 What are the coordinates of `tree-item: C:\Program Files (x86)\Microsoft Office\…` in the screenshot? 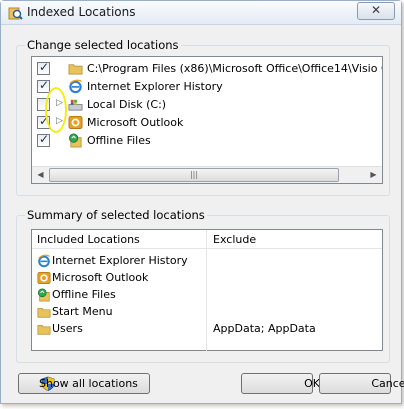 It's located at (207, 69).